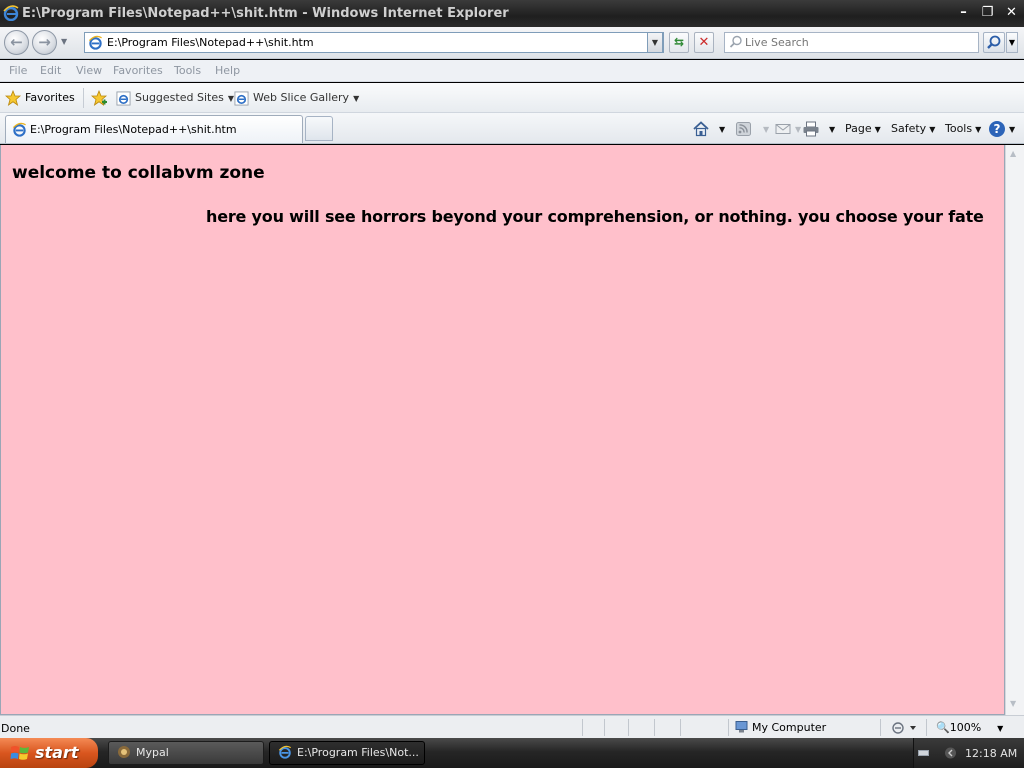 Image resolution: width=1024 pixels, height=768 pixels. Describe the element at coordinates (133, 129) in the screenshot. I see `tab-label: E:\Program Files\Notepad++\shit.htm` at that location.